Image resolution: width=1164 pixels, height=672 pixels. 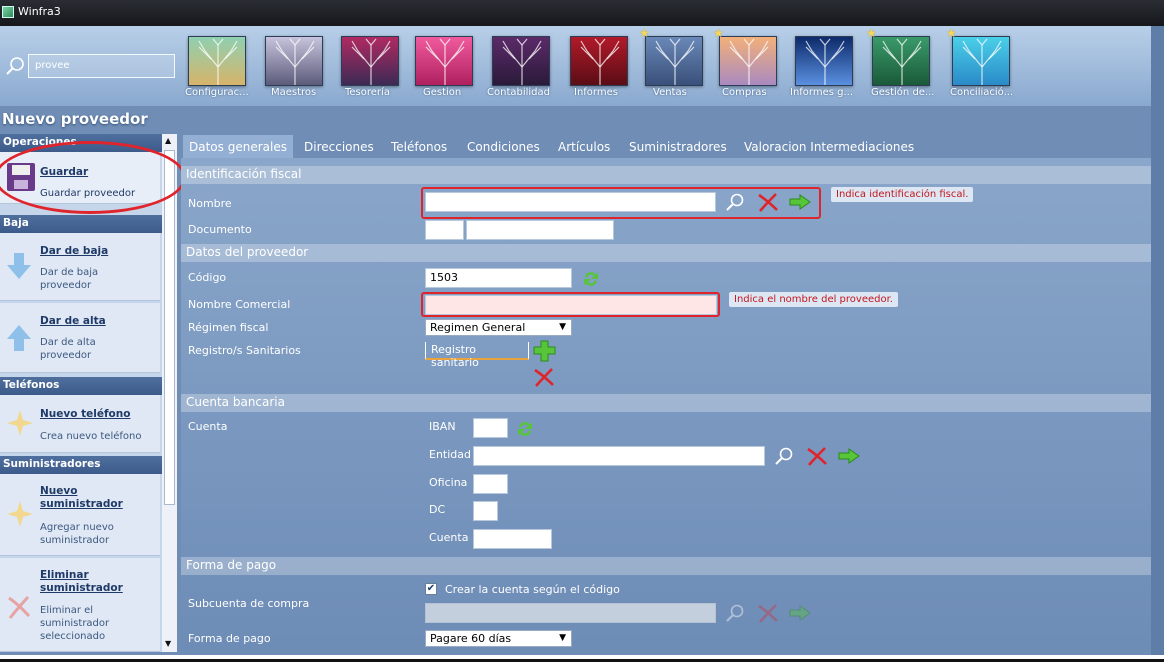 I want to click on tab-direcciones: Direcciones, so click(x=339, y=147).